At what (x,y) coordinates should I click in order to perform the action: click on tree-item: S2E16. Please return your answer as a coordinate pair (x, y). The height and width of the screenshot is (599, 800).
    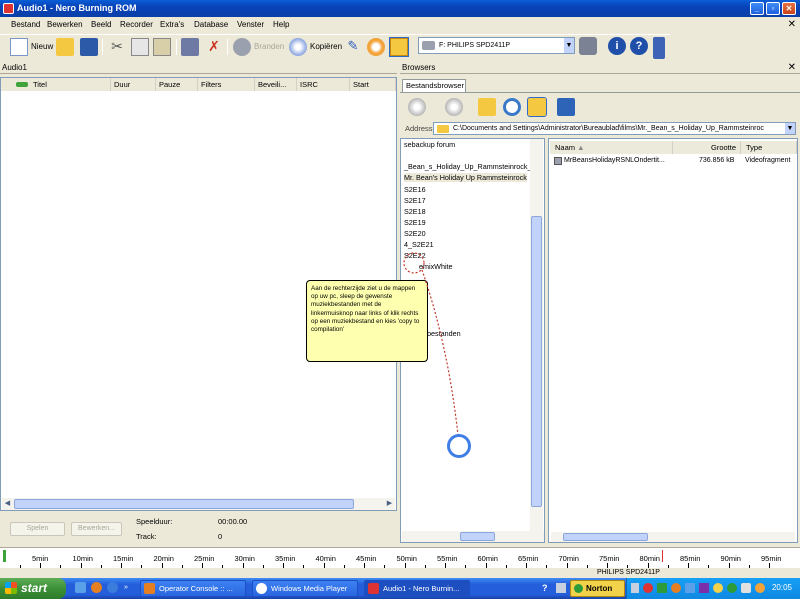
    Looking at the image, I should click on (415, 189).